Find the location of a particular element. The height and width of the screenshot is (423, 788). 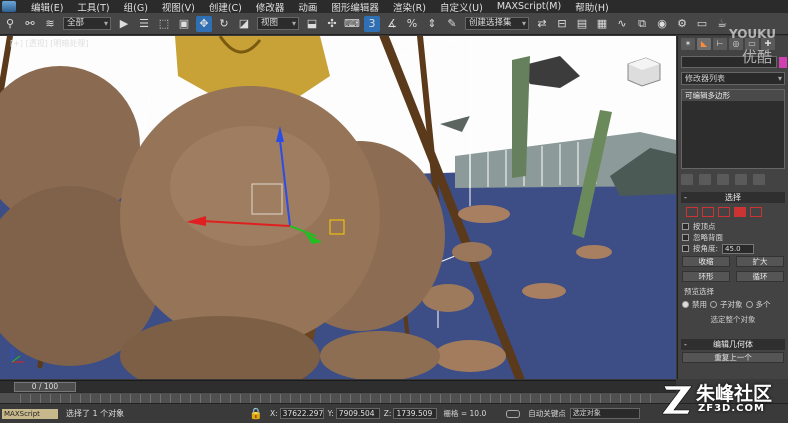

preview-off-radio is located at coordinates (685, 304).